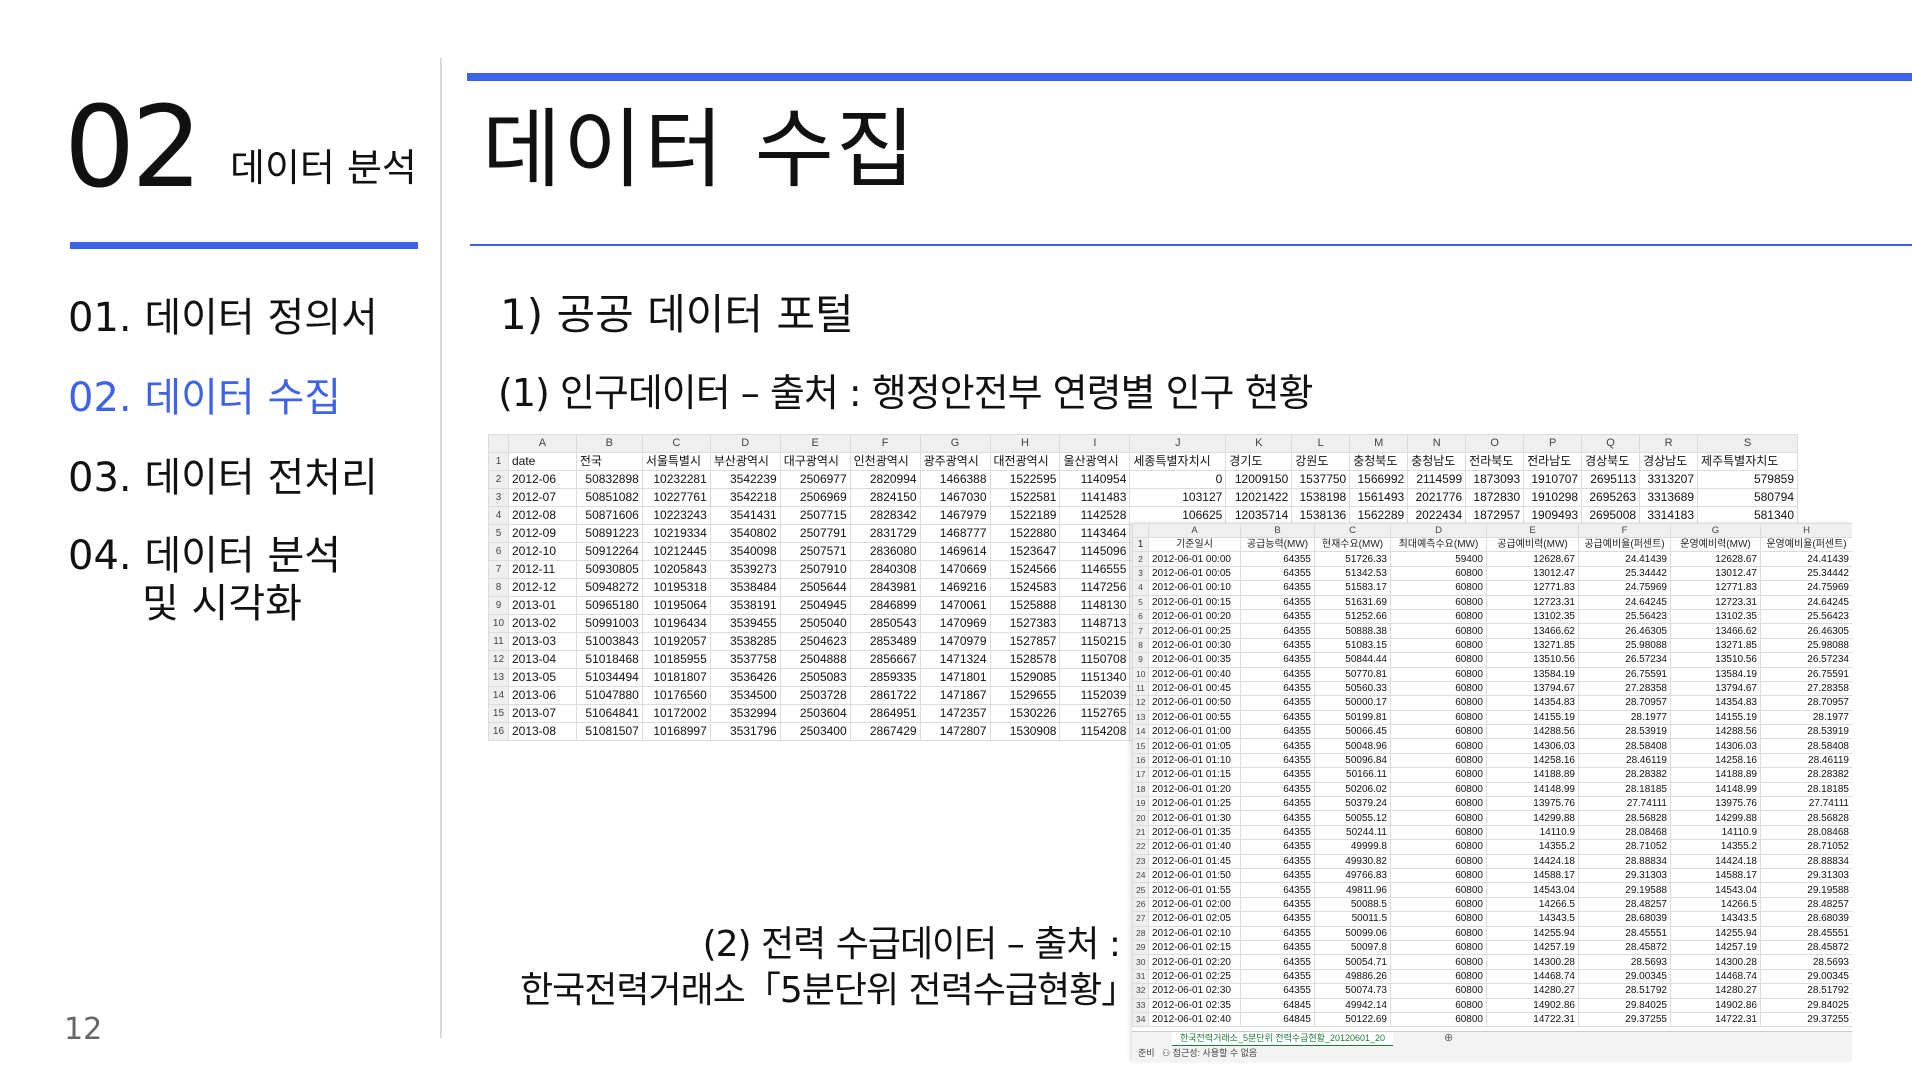 The width and height of the screenshot is (1912, 1070). What do you see at coordinates (1532, 1005) in the screenshot?
I see `table-cell: 14902.86` at bounding box center [1532, 1005].